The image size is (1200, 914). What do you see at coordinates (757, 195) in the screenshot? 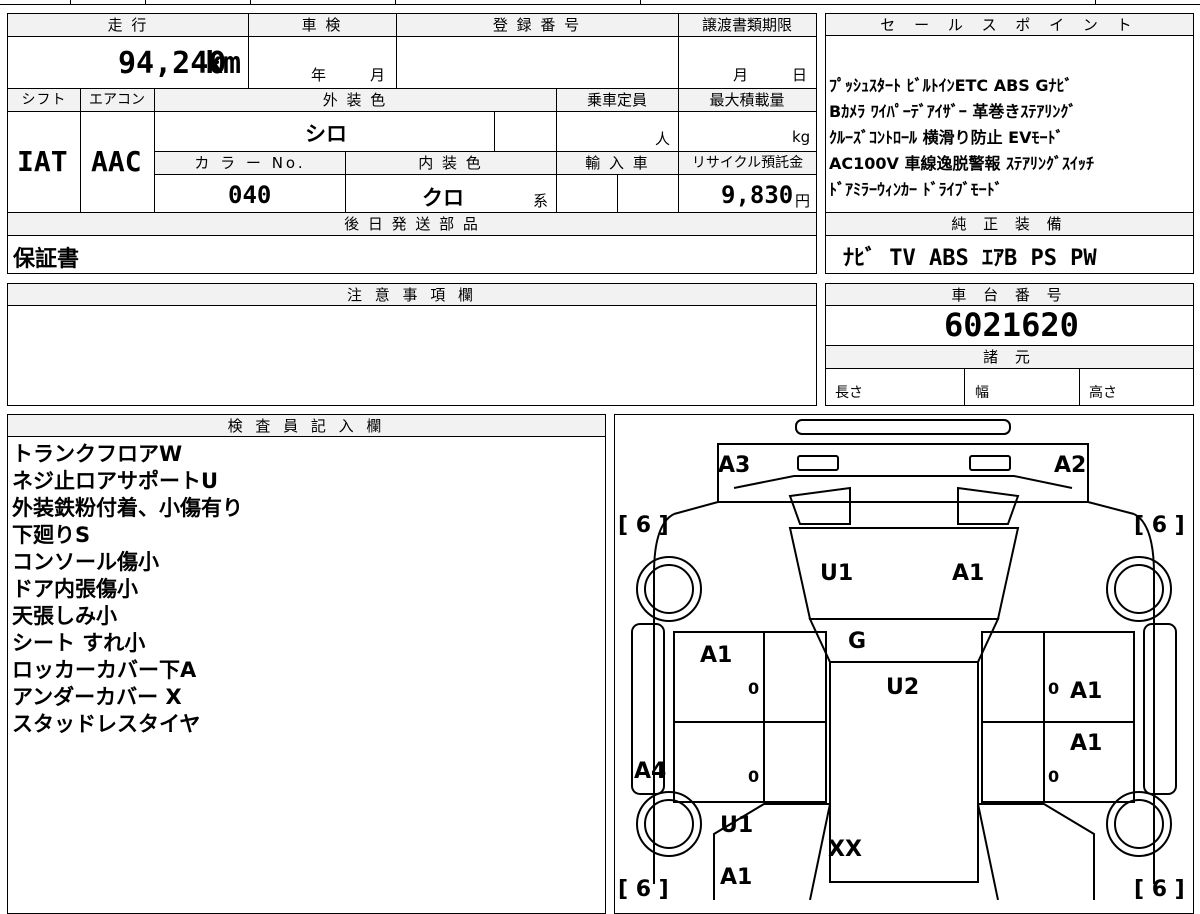
I see `recycle-value: 9,830` at bounding box center [757, 195].